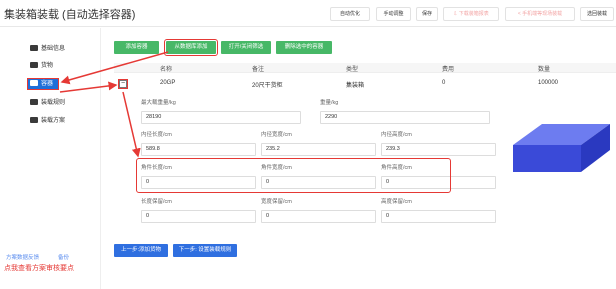  I want to click on save-button: 保存, so click(427, 14).